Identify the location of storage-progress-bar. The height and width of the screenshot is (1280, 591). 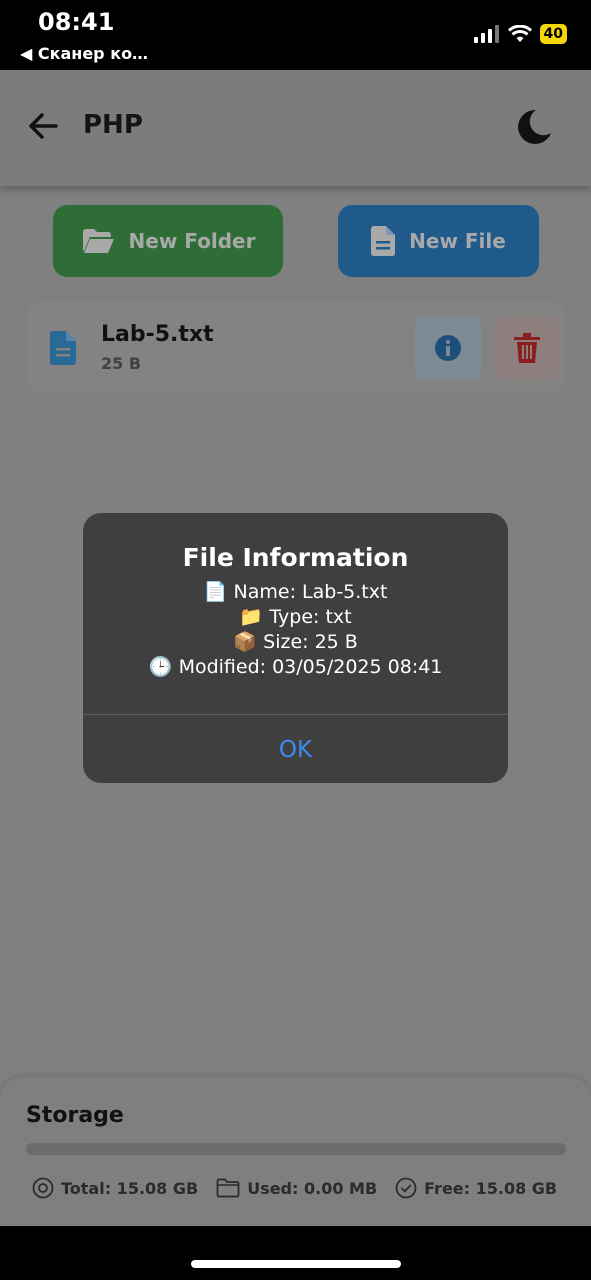
(296, 1149).